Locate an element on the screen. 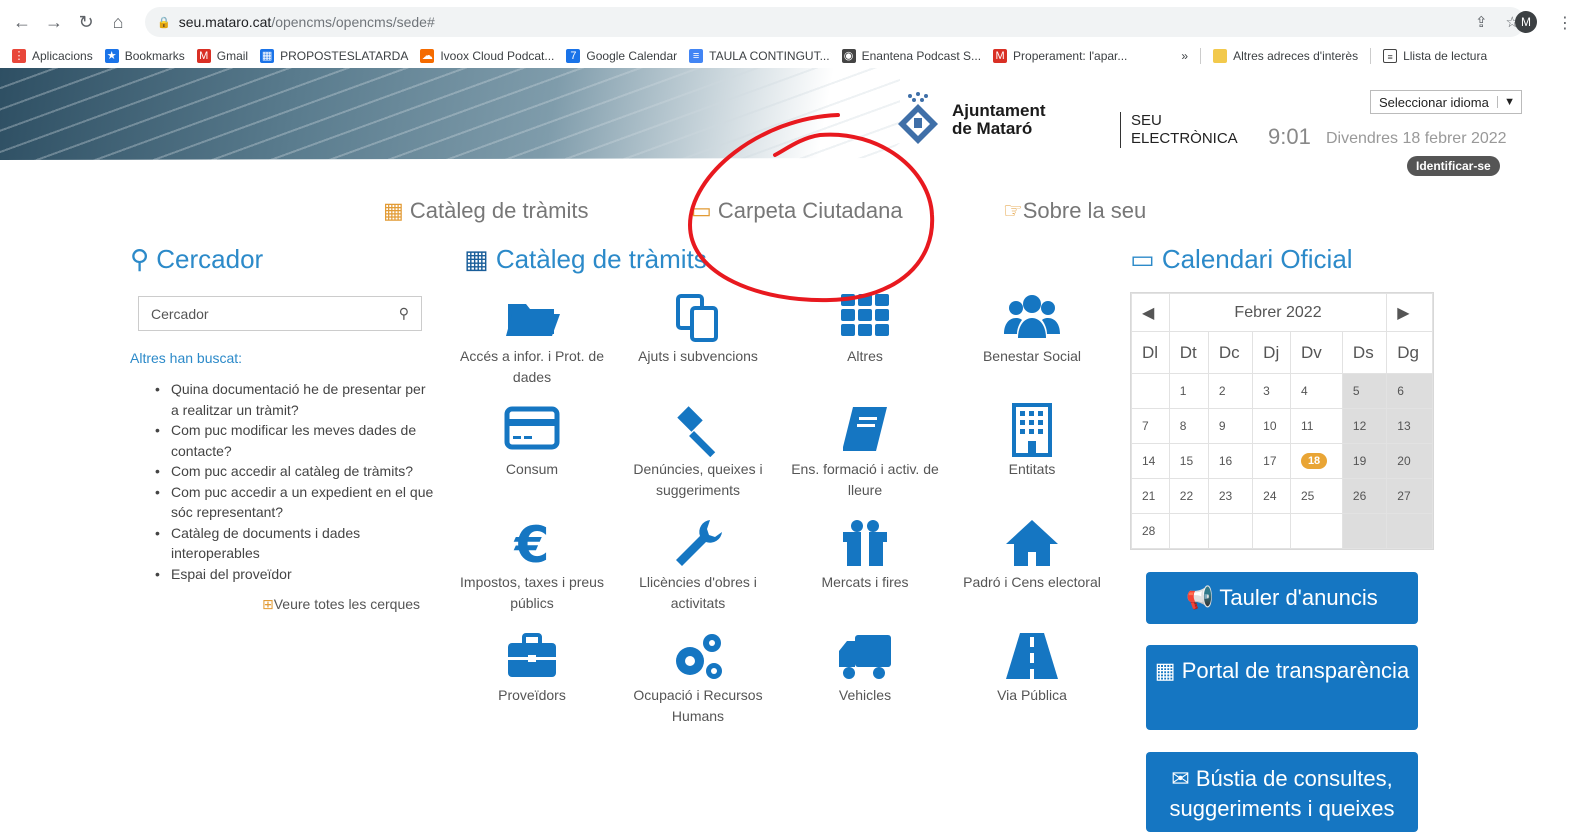 This screenshot has height=832, width=1575. calendar-day: 7 is located at coordinates (1150, 426).